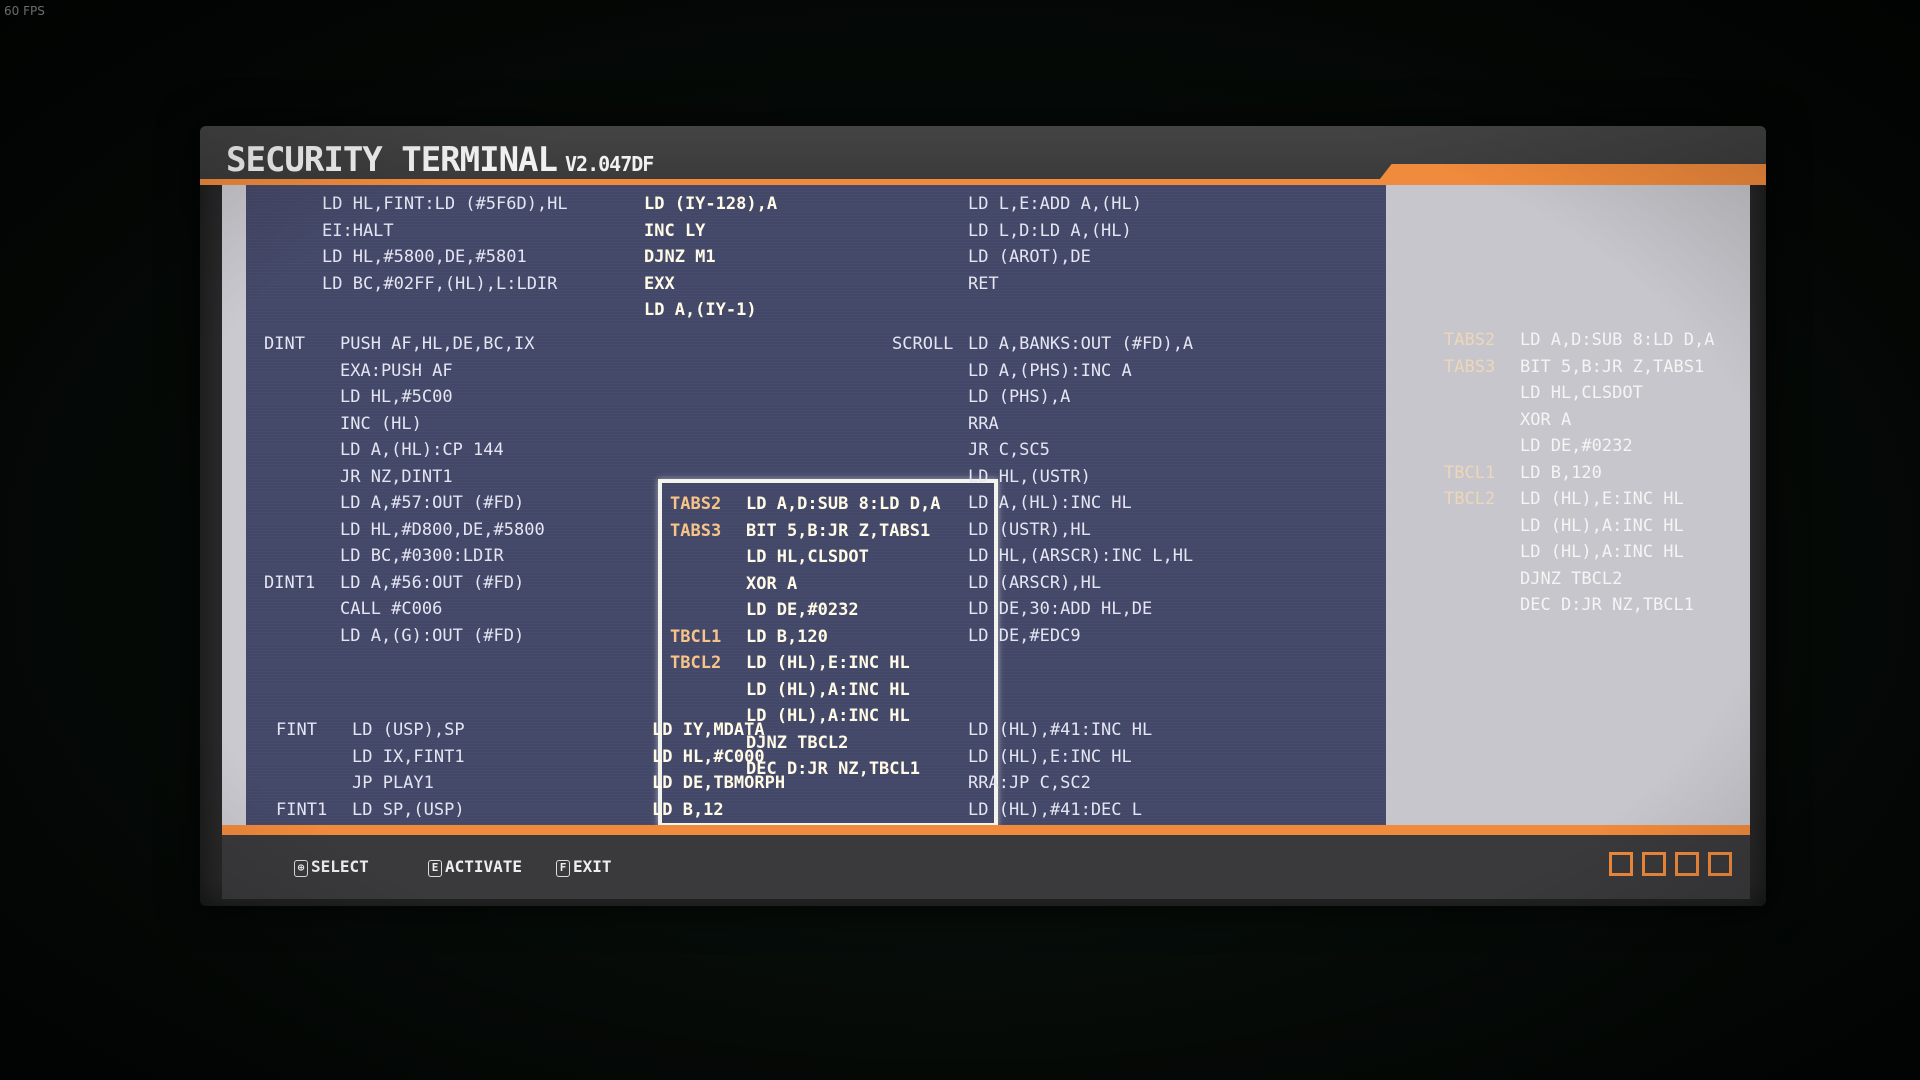  I want to click on code-instruction: XOR A, so click(1546, 419).